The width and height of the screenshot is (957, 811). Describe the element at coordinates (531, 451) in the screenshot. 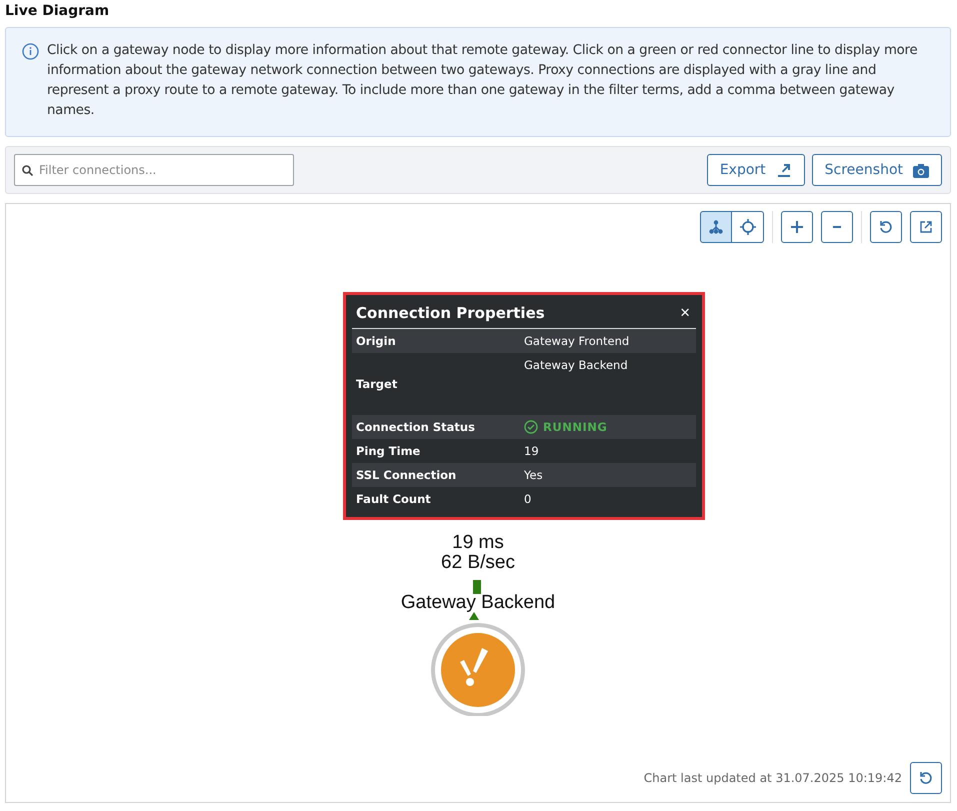

I see `property-value: 19` at that location.